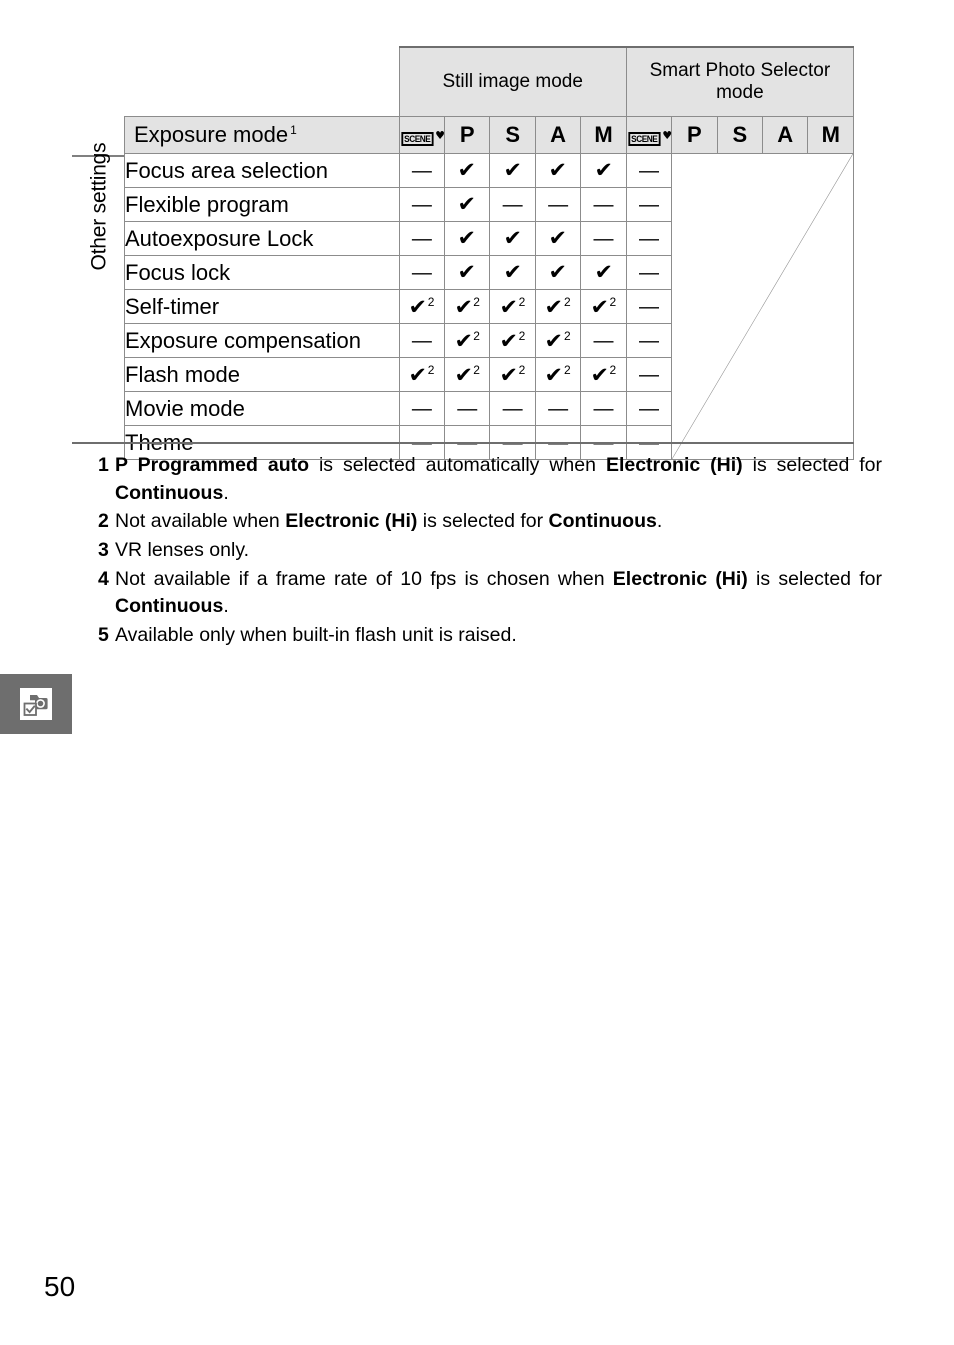 Image resolution: width=954 pixels, height=1345 pixels. I want to click on not-applicable-diagonal-cell, so click(762, 306).